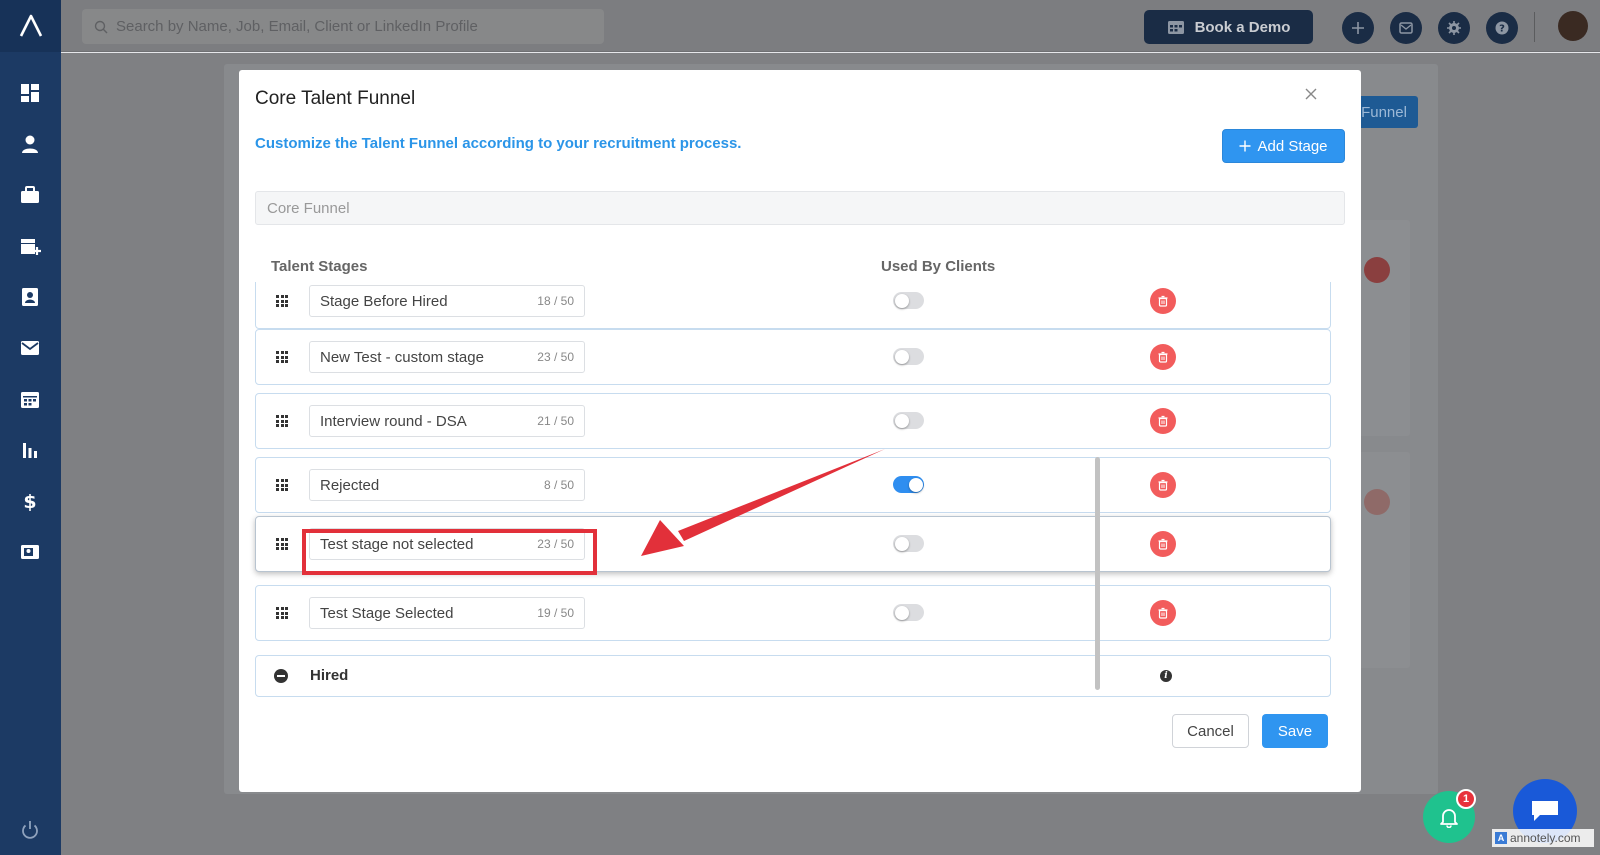  What do you see at coordinates (1292, 146) in the screenshot?
I see `add-stage-label: Add Stage` at bounding box center [1292, 146].